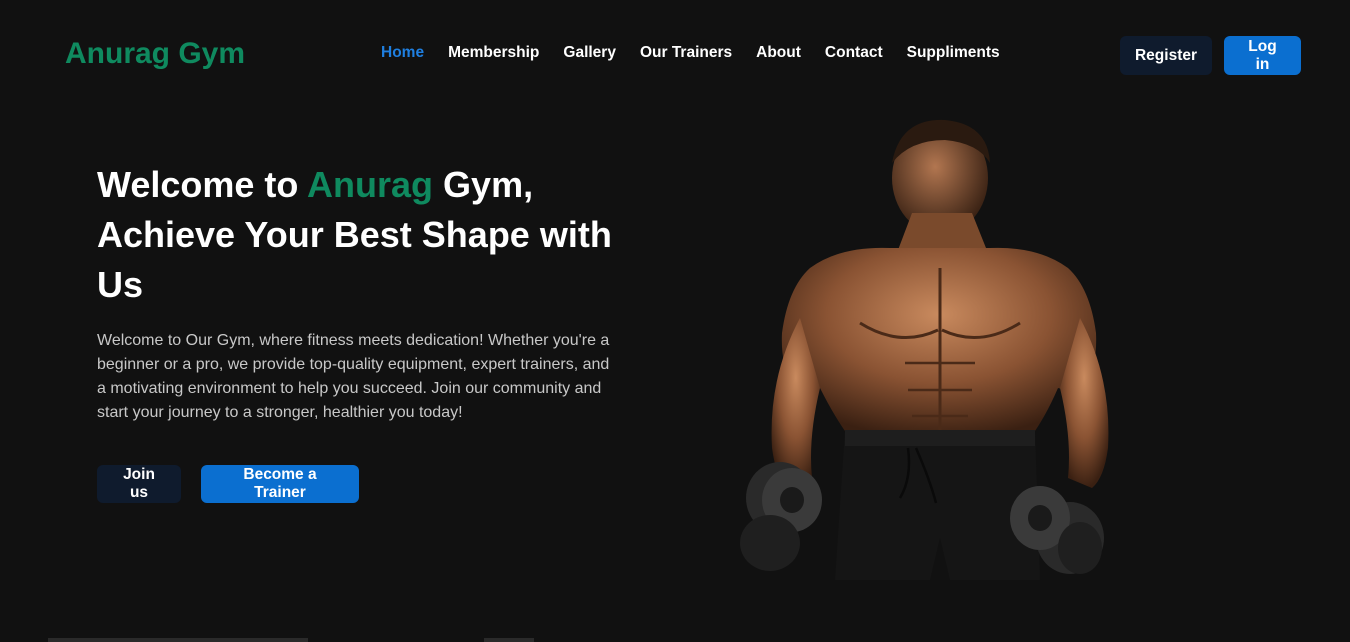 The width and height of the screenshot is (1350, 642). Describe the element at coordinates (953, 53) in the screenshot. I see `nav-item-suppliments: Suppliments` at that location.